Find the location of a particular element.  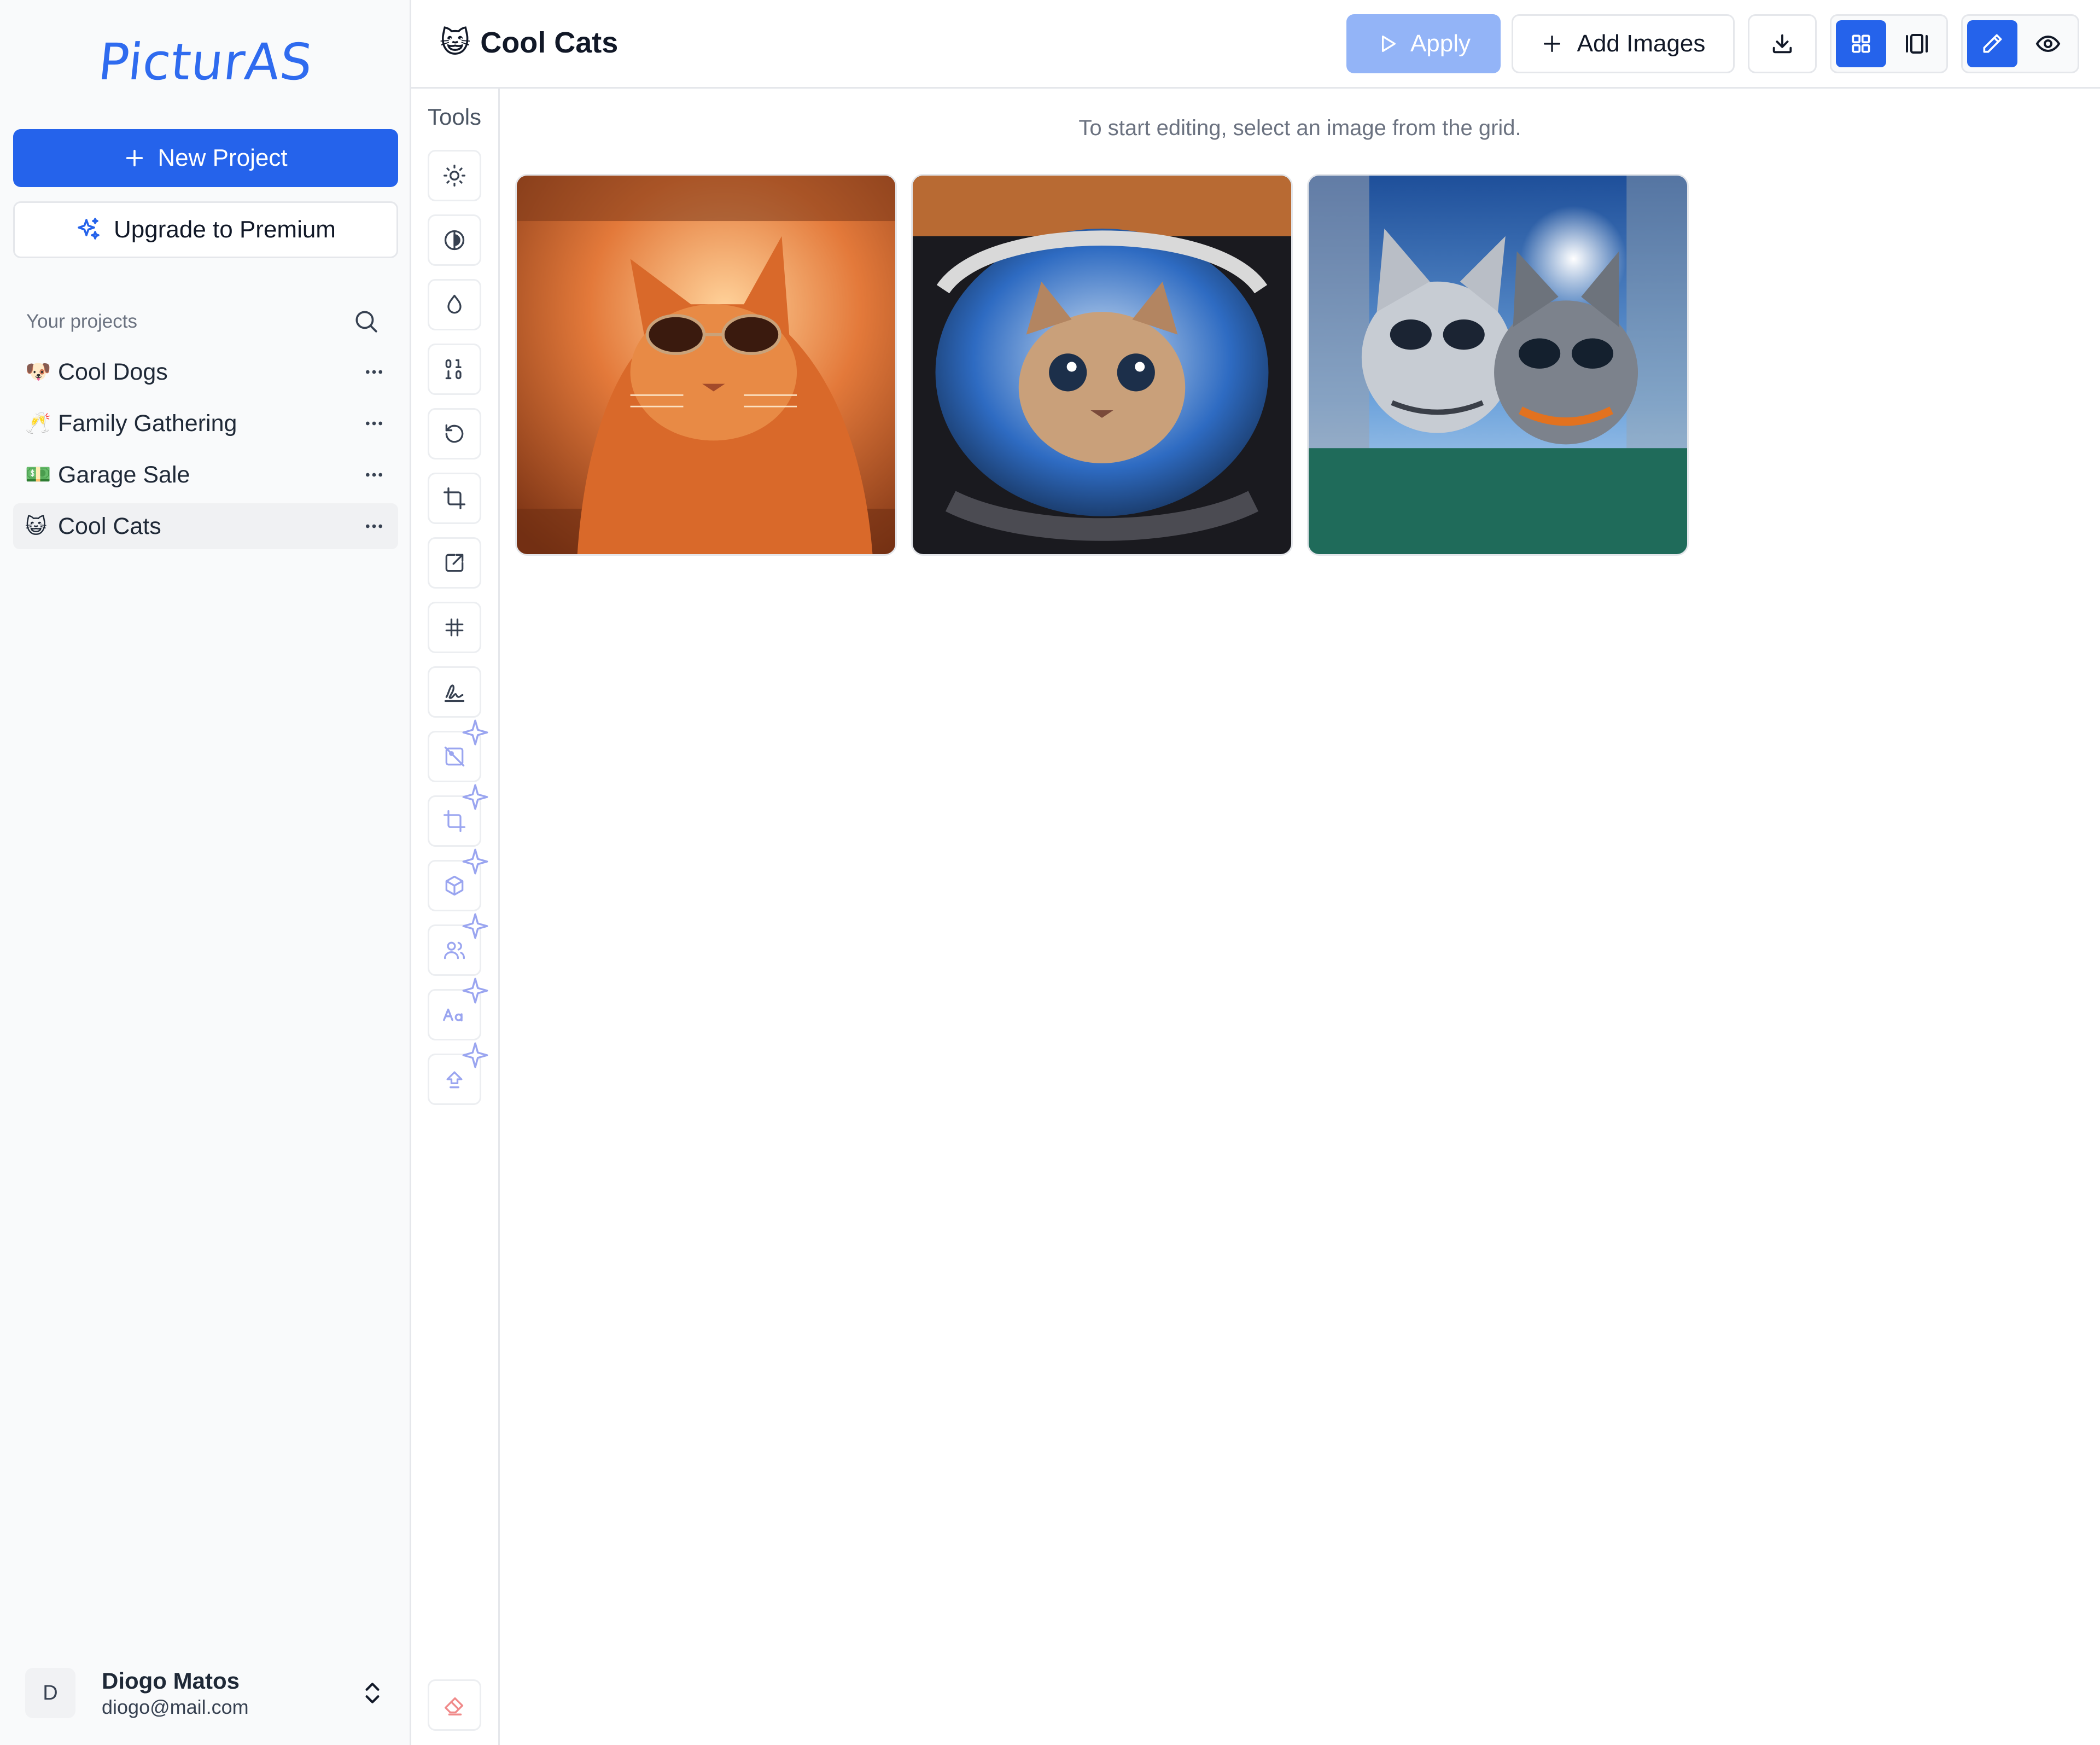

user-menu: D Diogo Matos diogo@mail.com is located at coordinates (205, 1693).